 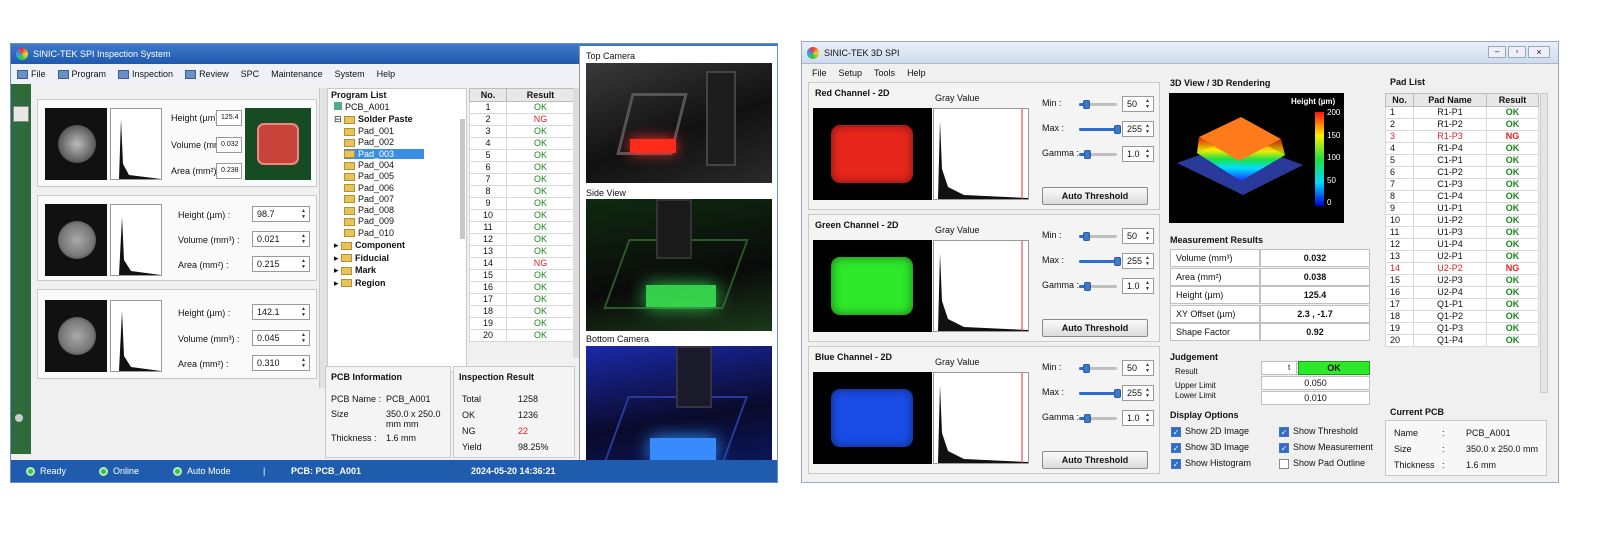 What do you see at coordinates (522, 335) in the screenshot?
I see `table-row: 20 OK` at bounding box center [522, 335].